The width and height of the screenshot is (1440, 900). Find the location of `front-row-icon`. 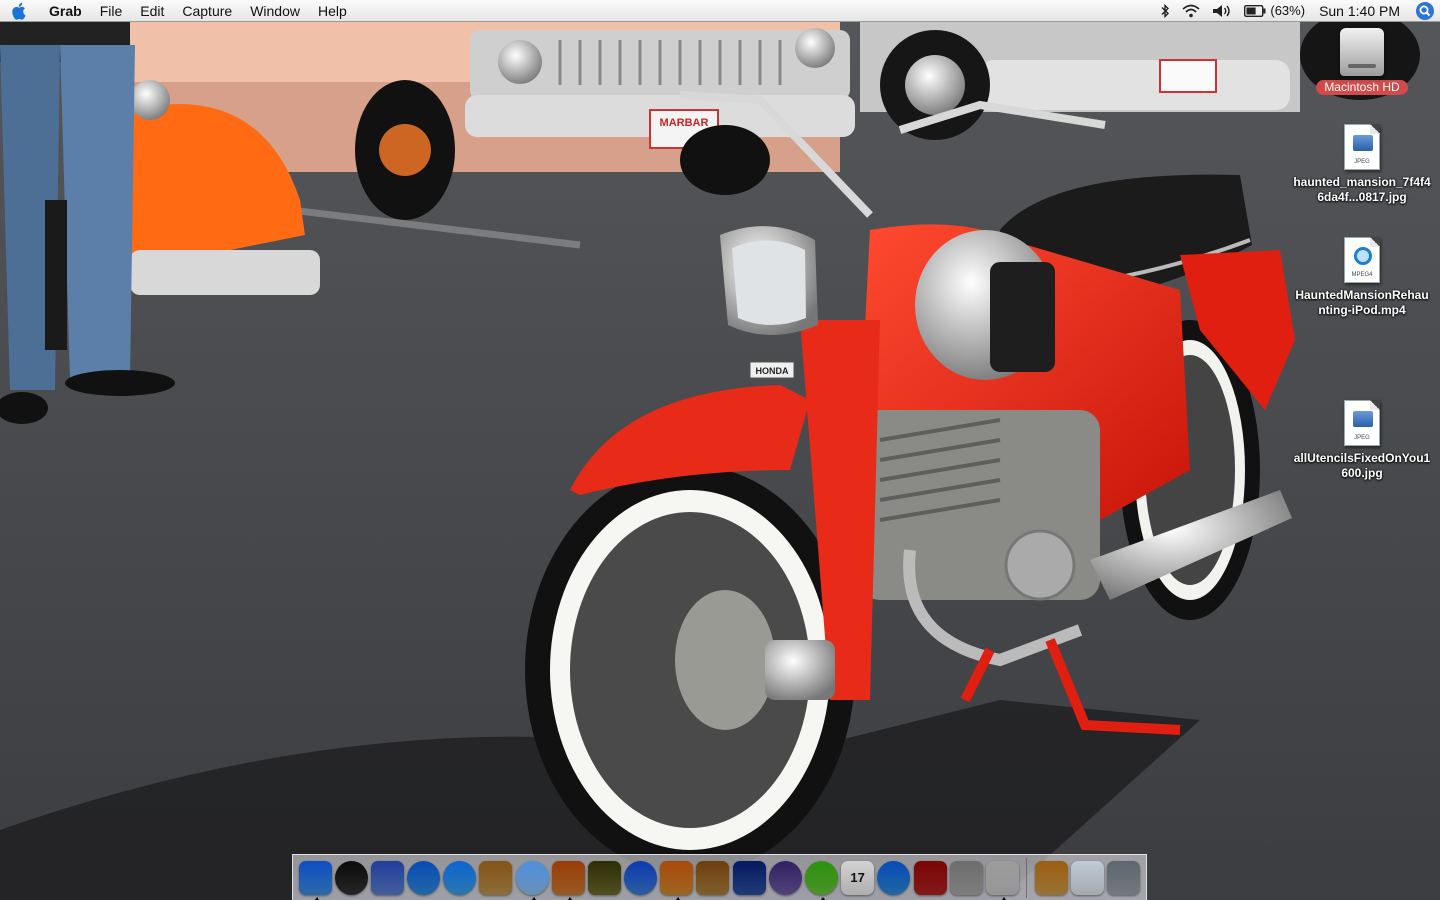

front-row-icon is located at coordinates (821, 880).